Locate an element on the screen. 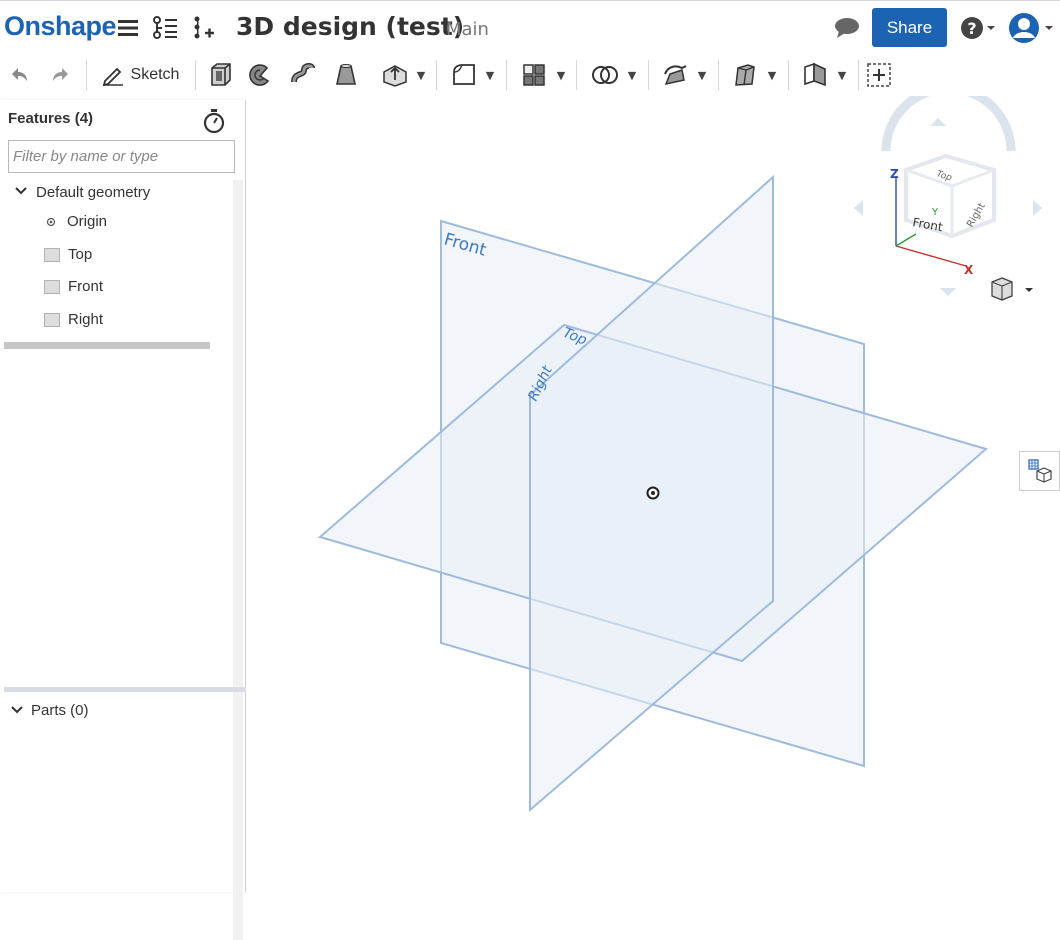 This screenshot has width=1060, height=940. tree-item-front: Front is located at coordinates (73, 286).